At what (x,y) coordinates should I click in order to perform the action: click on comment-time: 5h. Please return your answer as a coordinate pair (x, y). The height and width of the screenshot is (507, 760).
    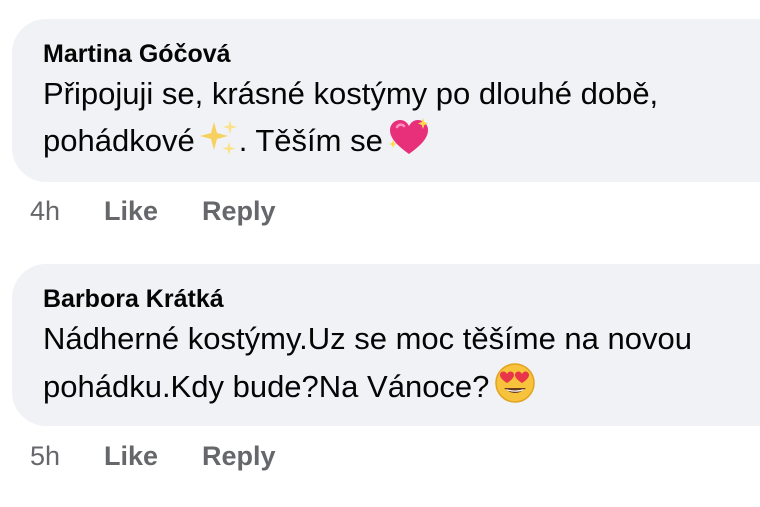
    Looking at the image, I should click on (67, 456).